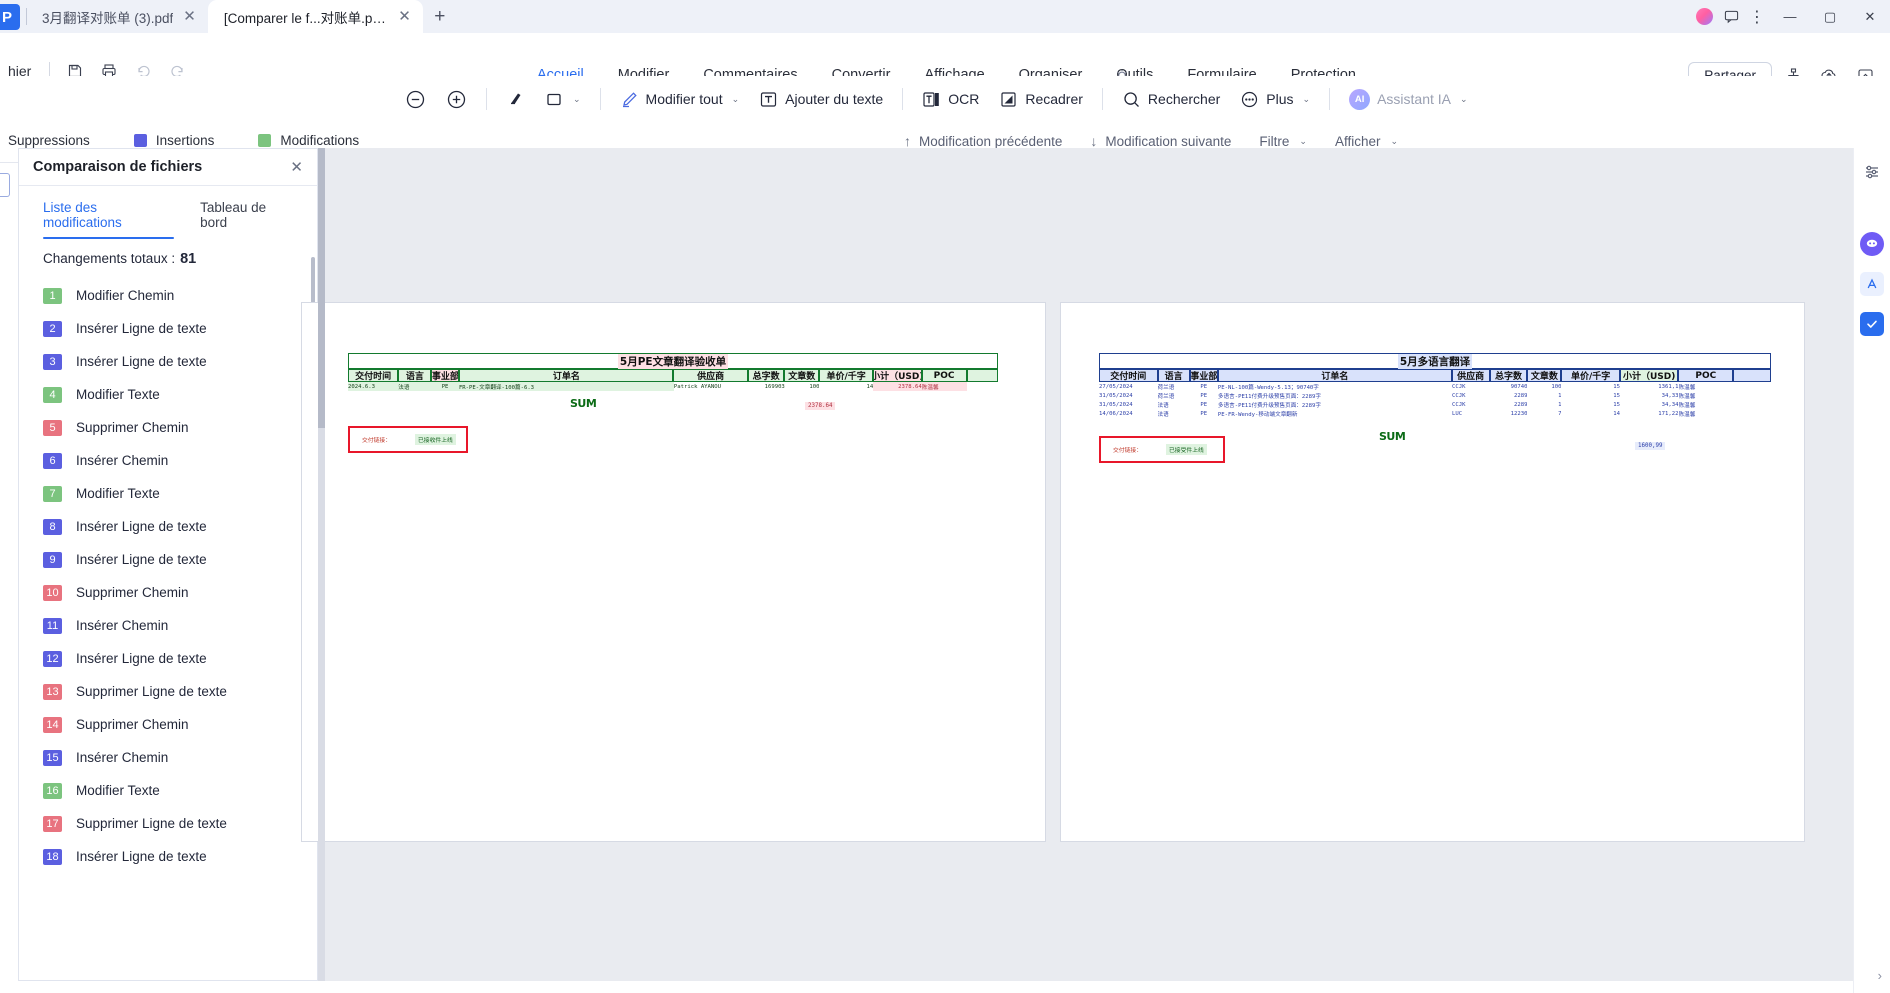  What do you see at coordinates (168, 394) in the screenshot?
I see `change-list-item: 4 Modifier Texte` at bounding box center [168, 394].